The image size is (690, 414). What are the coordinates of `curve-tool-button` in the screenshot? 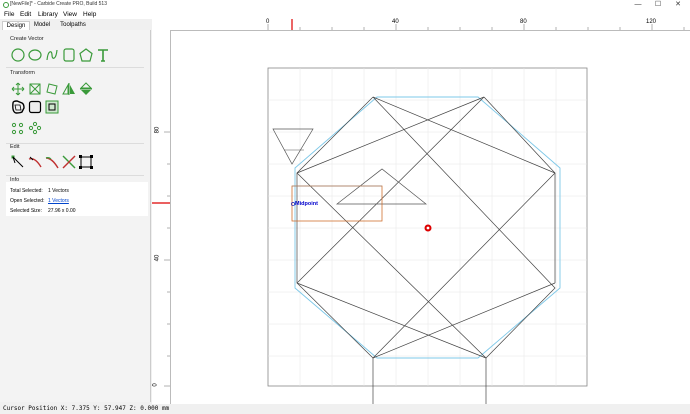 It's located at (52, 55).